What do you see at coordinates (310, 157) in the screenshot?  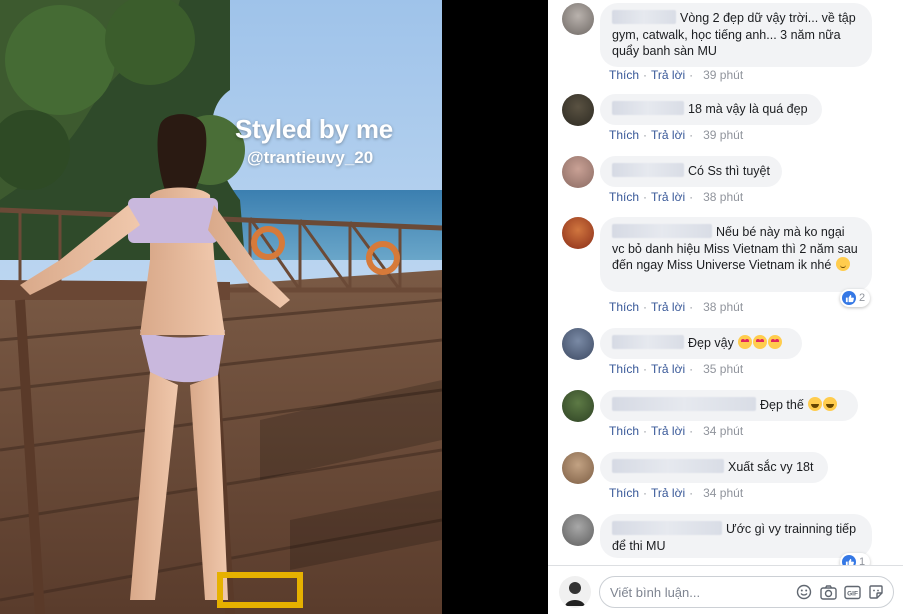 I see `photo-overlay-handle: @trantieuvy_20` at bounding box center [310, 157].